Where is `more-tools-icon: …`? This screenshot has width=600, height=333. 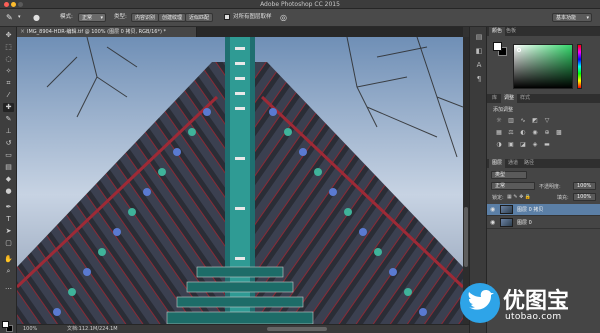
more-tools-icon: … is located at coordinates (8, 287).